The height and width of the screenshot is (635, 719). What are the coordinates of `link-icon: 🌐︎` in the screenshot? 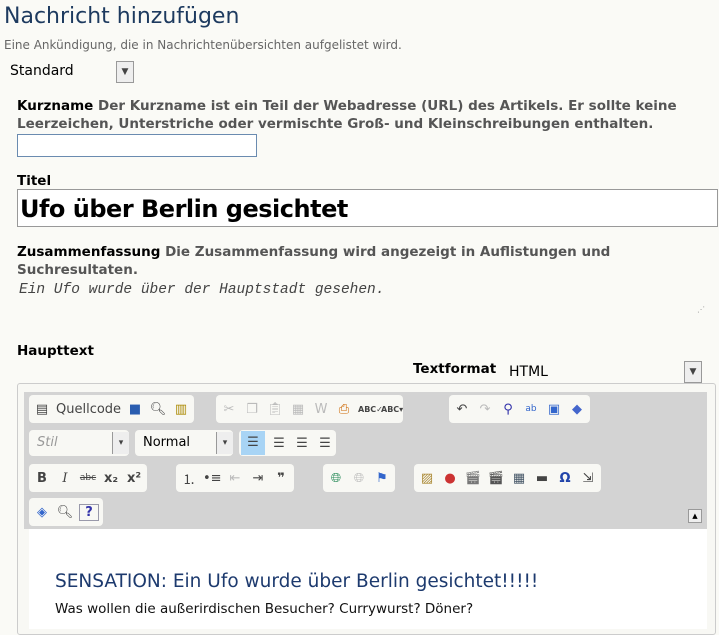 It's located at (336, 478).